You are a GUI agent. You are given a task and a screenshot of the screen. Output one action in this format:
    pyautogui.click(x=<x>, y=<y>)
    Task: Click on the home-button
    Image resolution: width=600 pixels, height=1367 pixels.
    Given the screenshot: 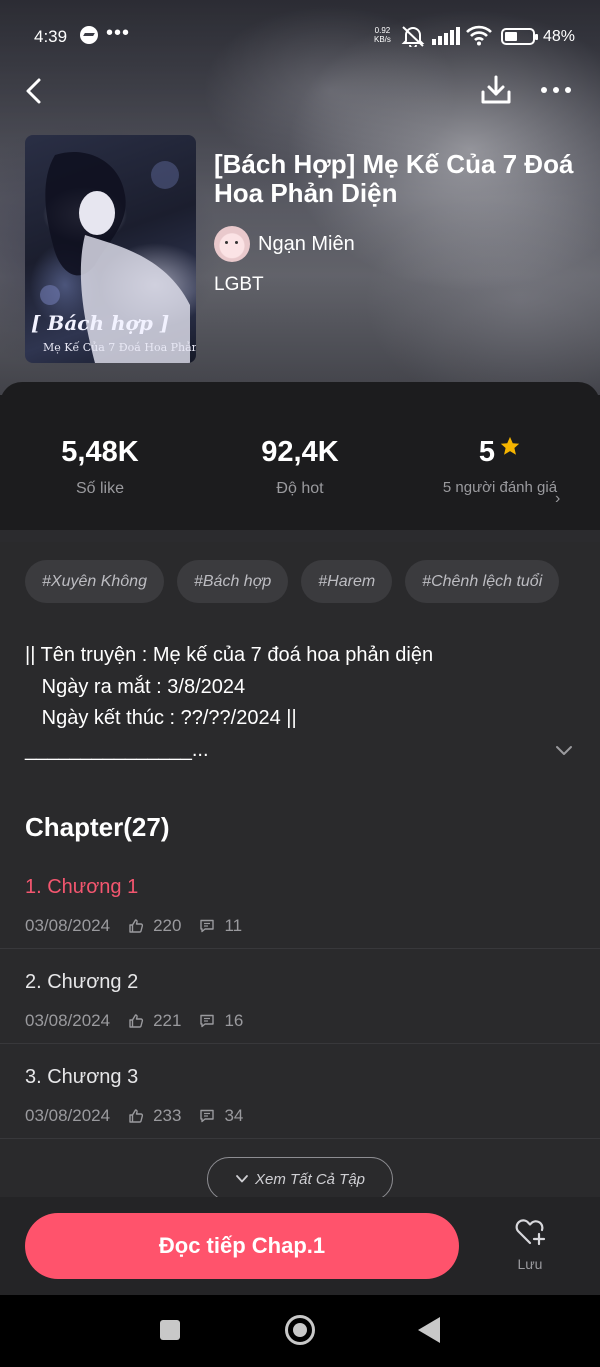 What is the action you would take?
    pyautogui.click(x=300, y=1330)
    